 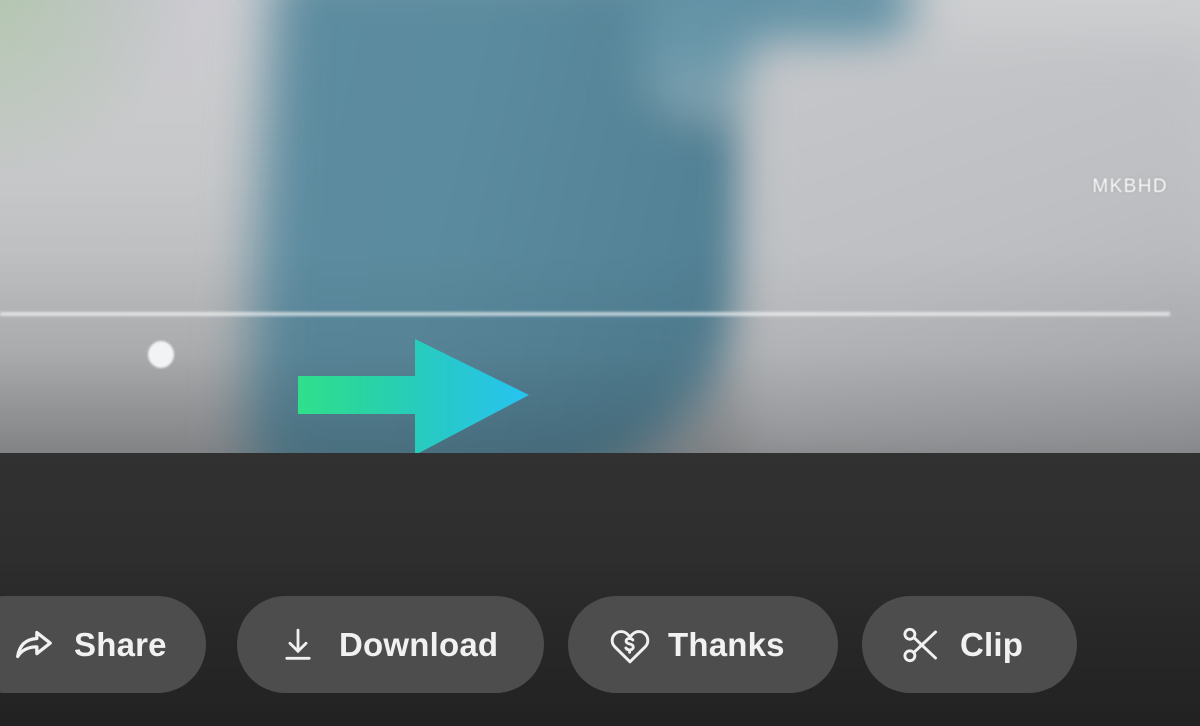 I want to click on thanks-button-label: Thanks, so click(x=726, y=644).